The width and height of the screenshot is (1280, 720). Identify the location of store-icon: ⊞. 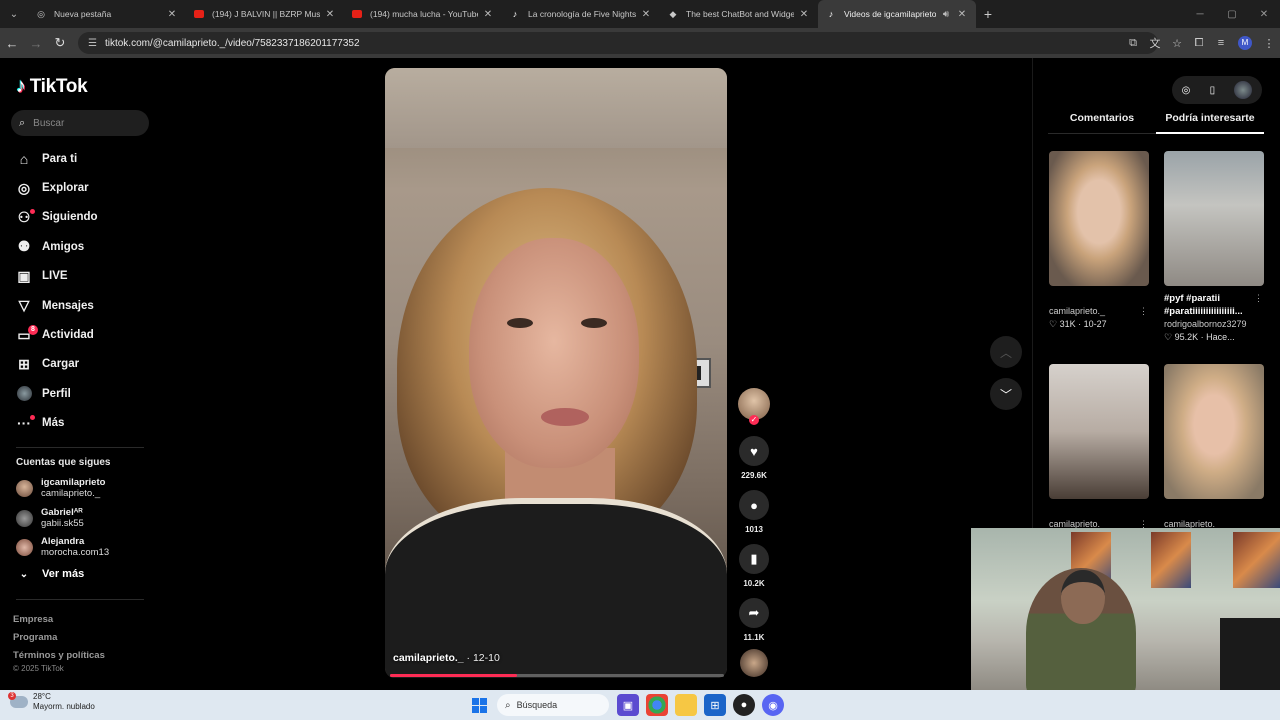
(715, 705).